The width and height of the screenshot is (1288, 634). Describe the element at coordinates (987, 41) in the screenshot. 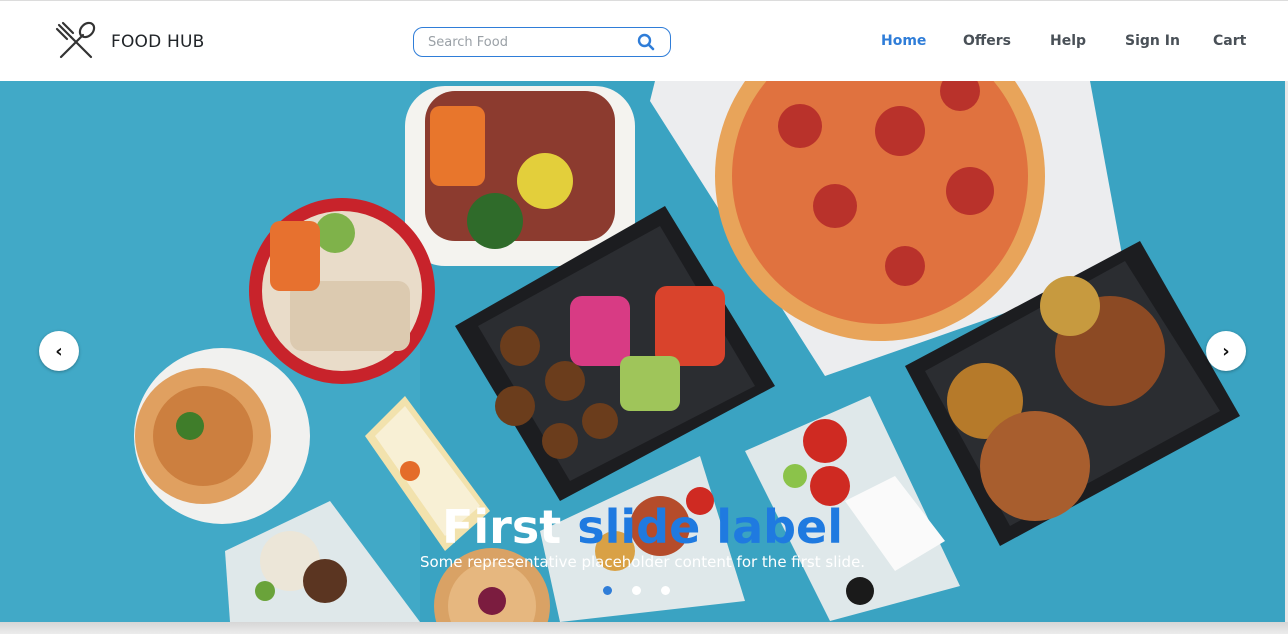

I see `nav-offers: Offers` at that location.